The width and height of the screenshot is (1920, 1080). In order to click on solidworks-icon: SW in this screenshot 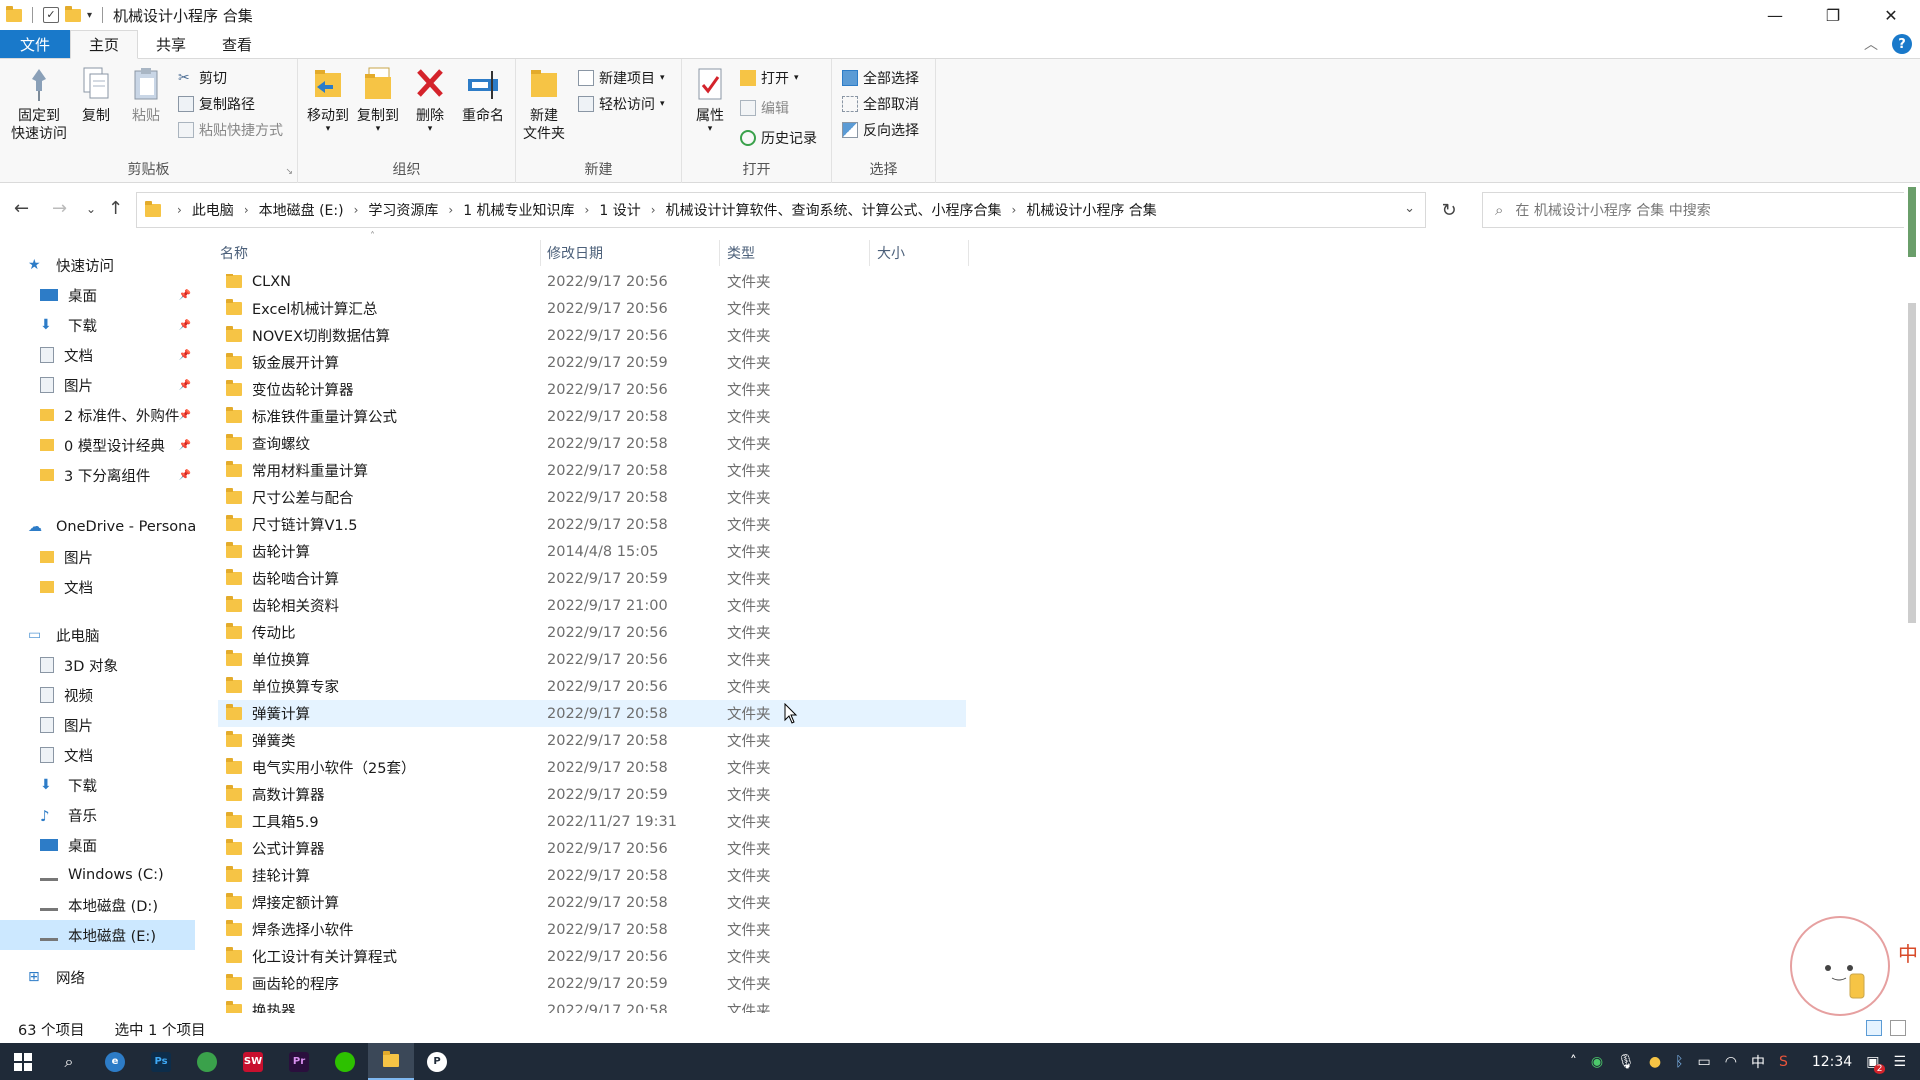, I will do `click(253, 1061)`.